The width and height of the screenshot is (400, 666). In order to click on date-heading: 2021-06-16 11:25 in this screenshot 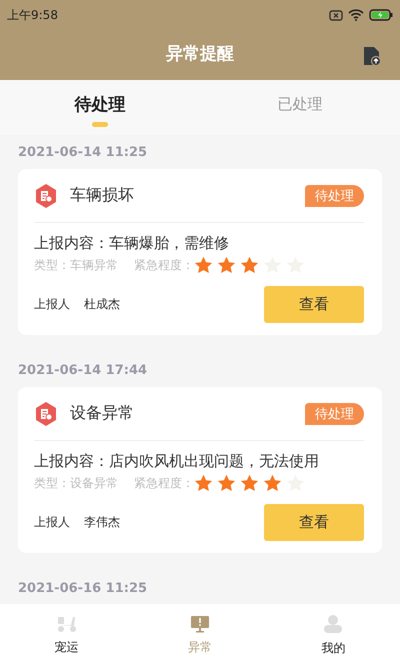, I will do `click(83, 589)`.